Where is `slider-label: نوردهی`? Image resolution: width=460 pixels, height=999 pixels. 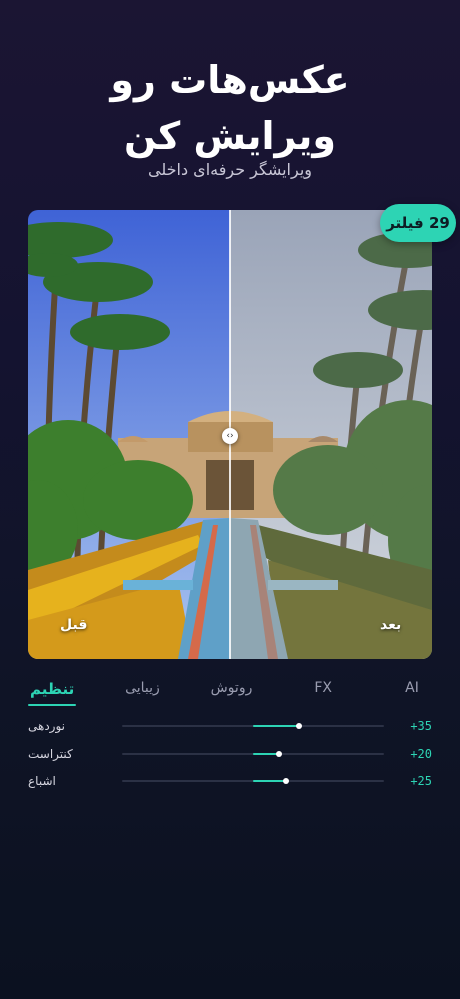 slider-label: نوردهی is located at coordinates (47, 726).